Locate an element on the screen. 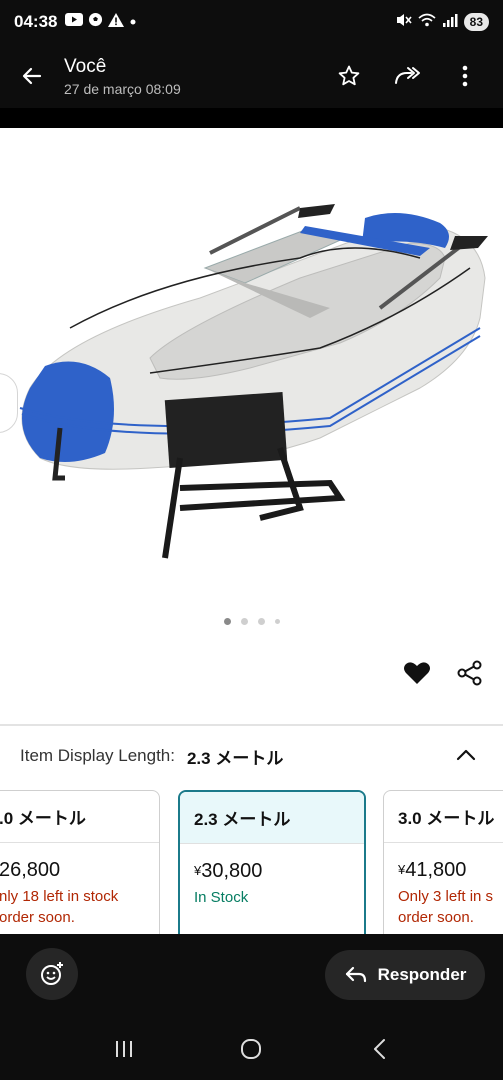  variant-card-name: 3.0 メートル is located at coordinates (443, 817).